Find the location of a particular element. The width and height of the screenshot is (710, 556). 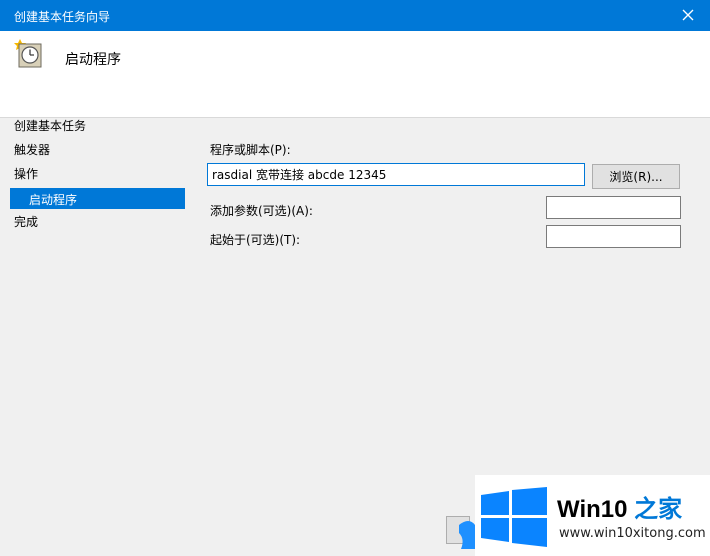

watermark-url: www.win10xitong.com is located at coordinates (632, 533).